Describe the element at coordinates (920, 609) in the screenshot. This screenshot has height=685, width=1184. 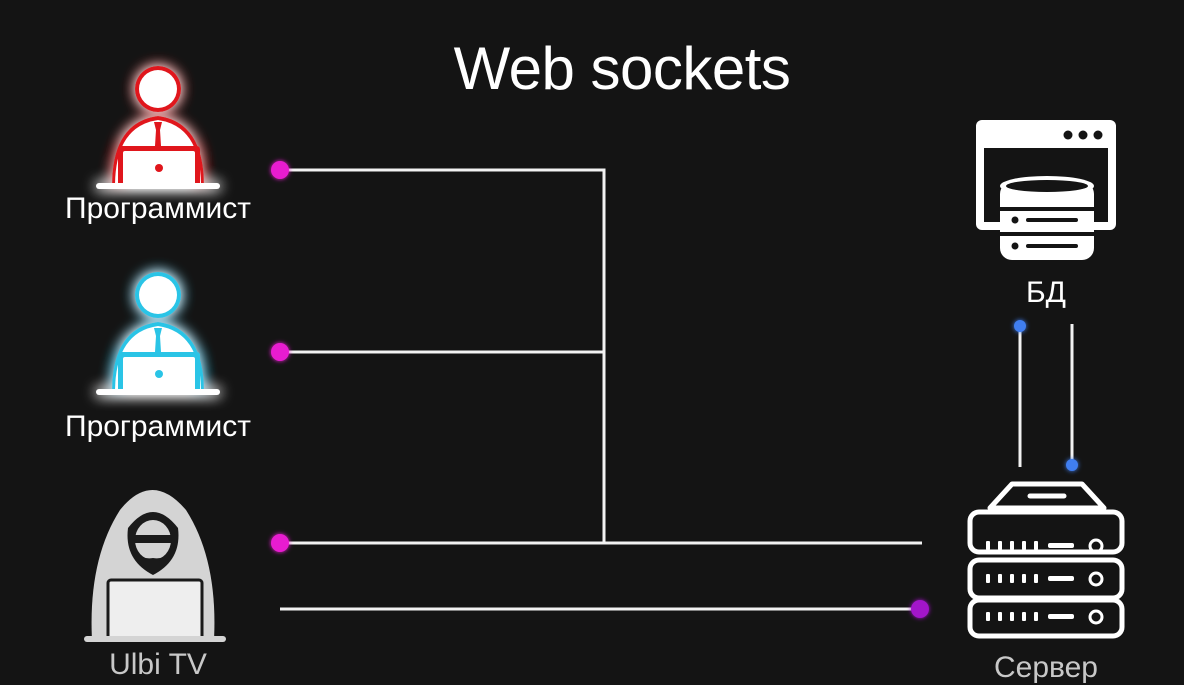
I see `connector-dot-server` at that location.